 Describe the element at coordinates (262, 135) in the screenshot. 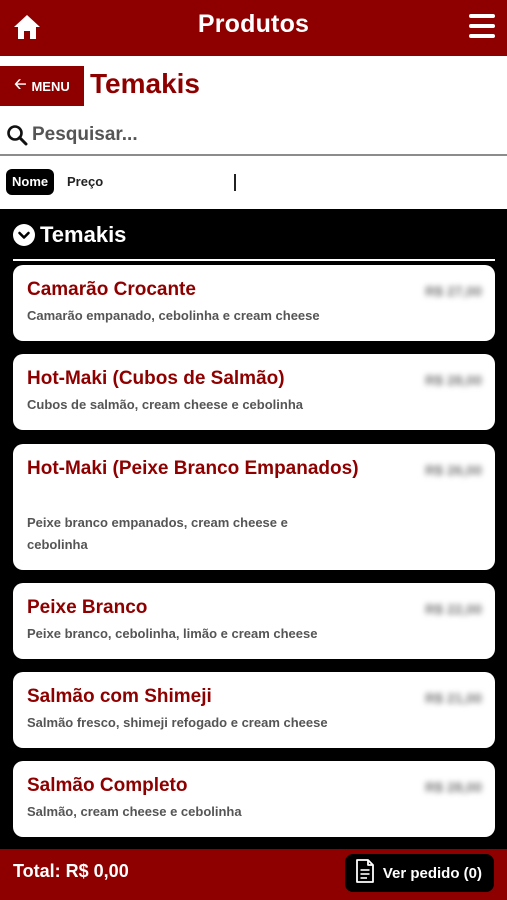

I see `search-input` at that location.